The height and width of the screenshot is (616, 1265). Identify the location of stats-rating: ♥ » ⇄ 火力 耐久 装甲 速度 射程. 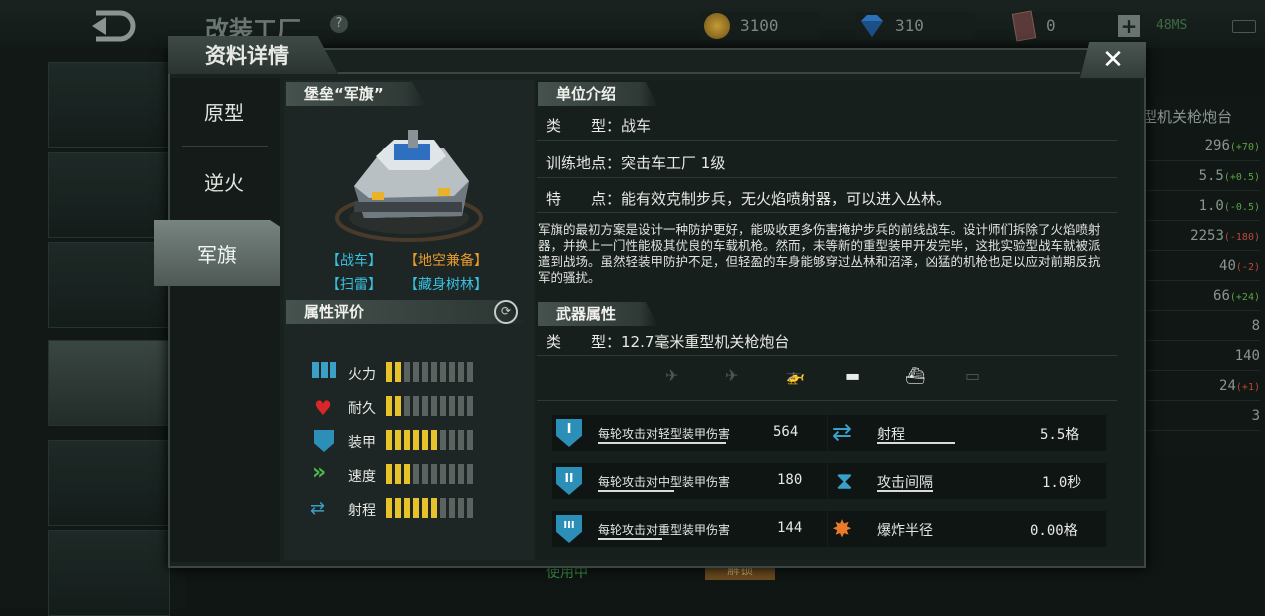
(410, 441).